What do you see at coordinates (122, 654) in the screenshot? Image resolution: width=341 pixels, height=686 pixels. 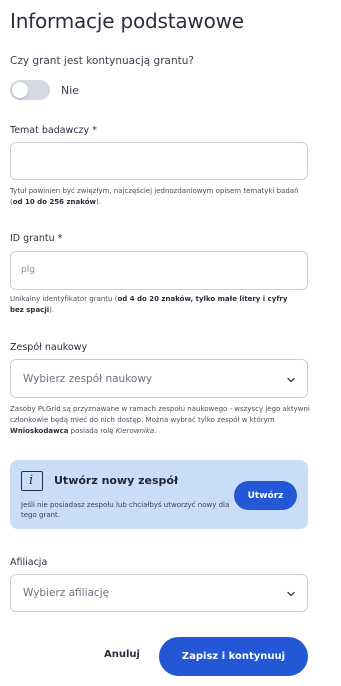 I see `cancel-button: Anuluj` at bounding box center [122, 654].